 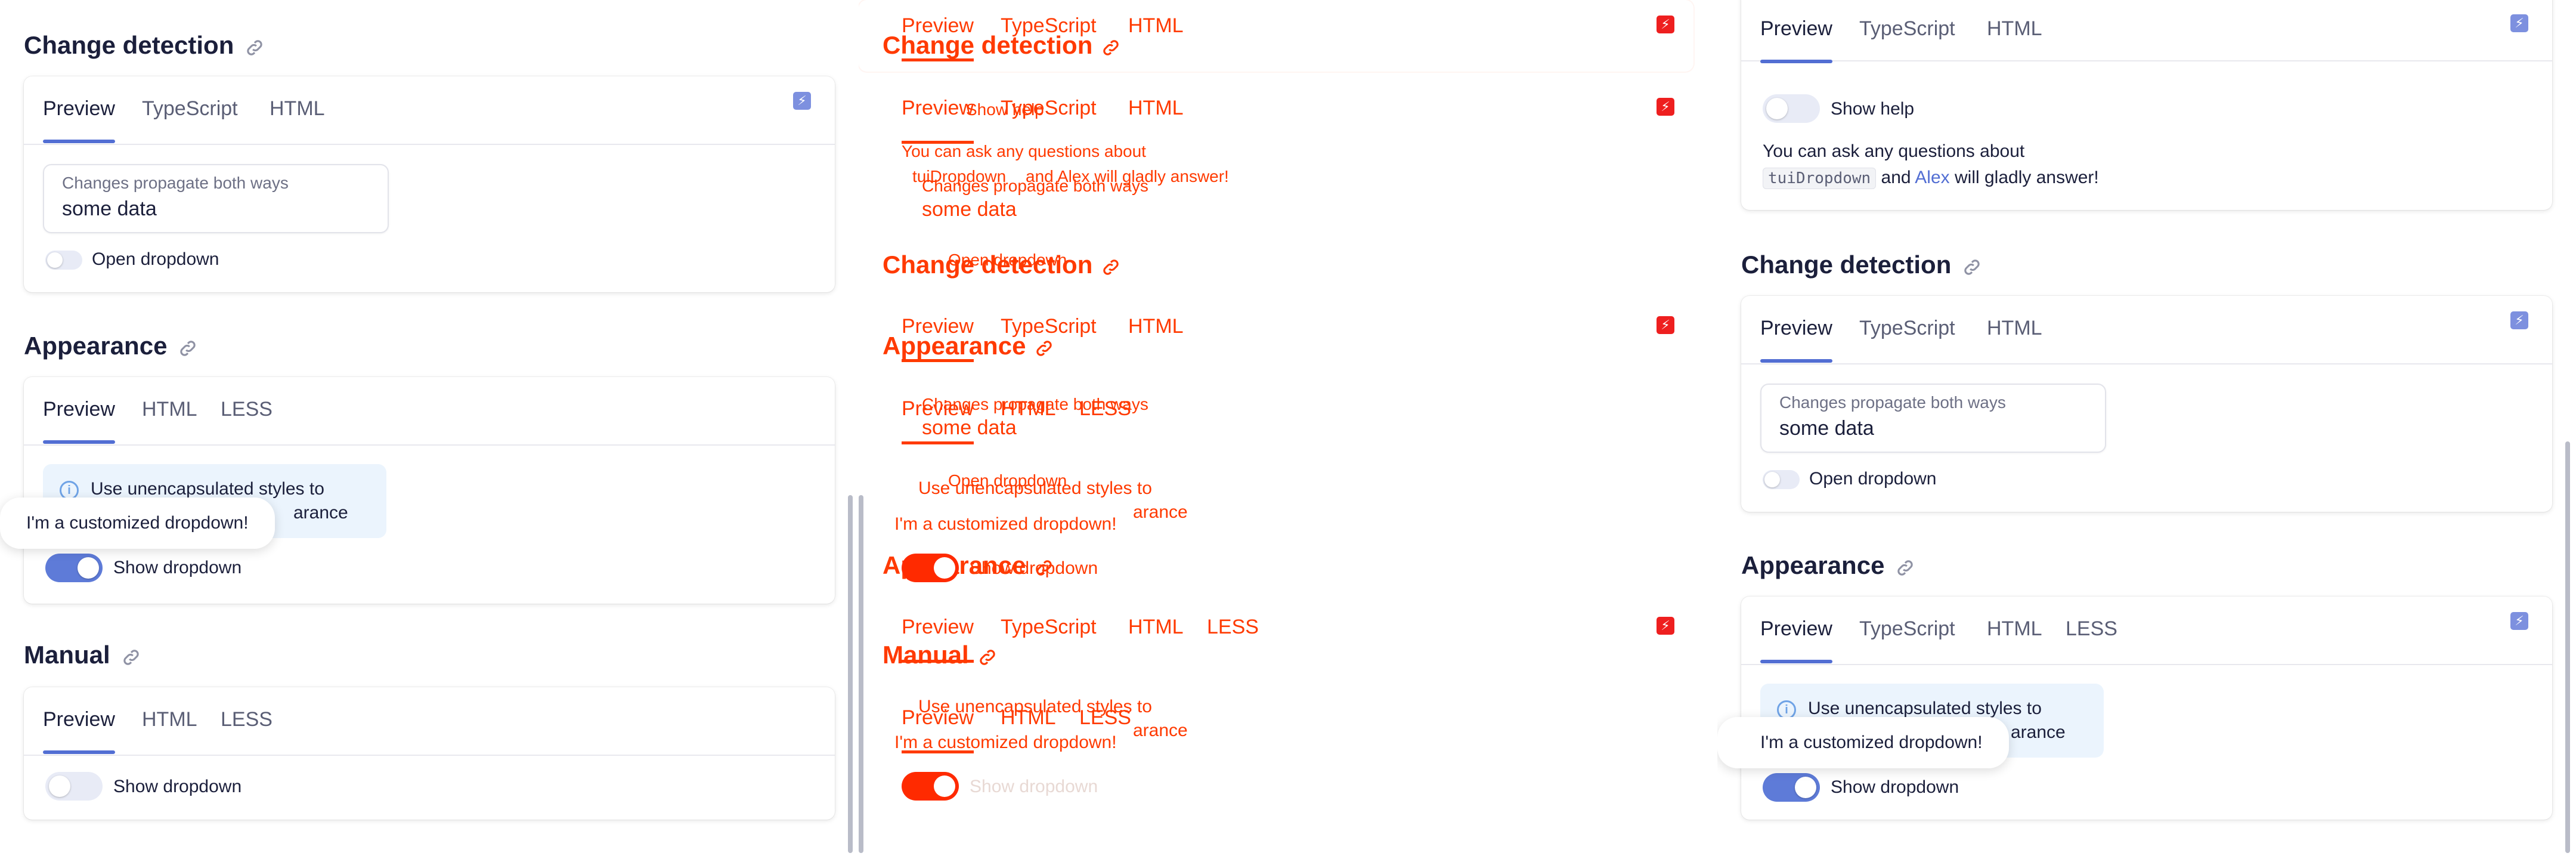 What do you see at coordinates (2038, 732) in the screenshot?
I see `notice-text-line2: arance` at bounding box center [2038, 732].